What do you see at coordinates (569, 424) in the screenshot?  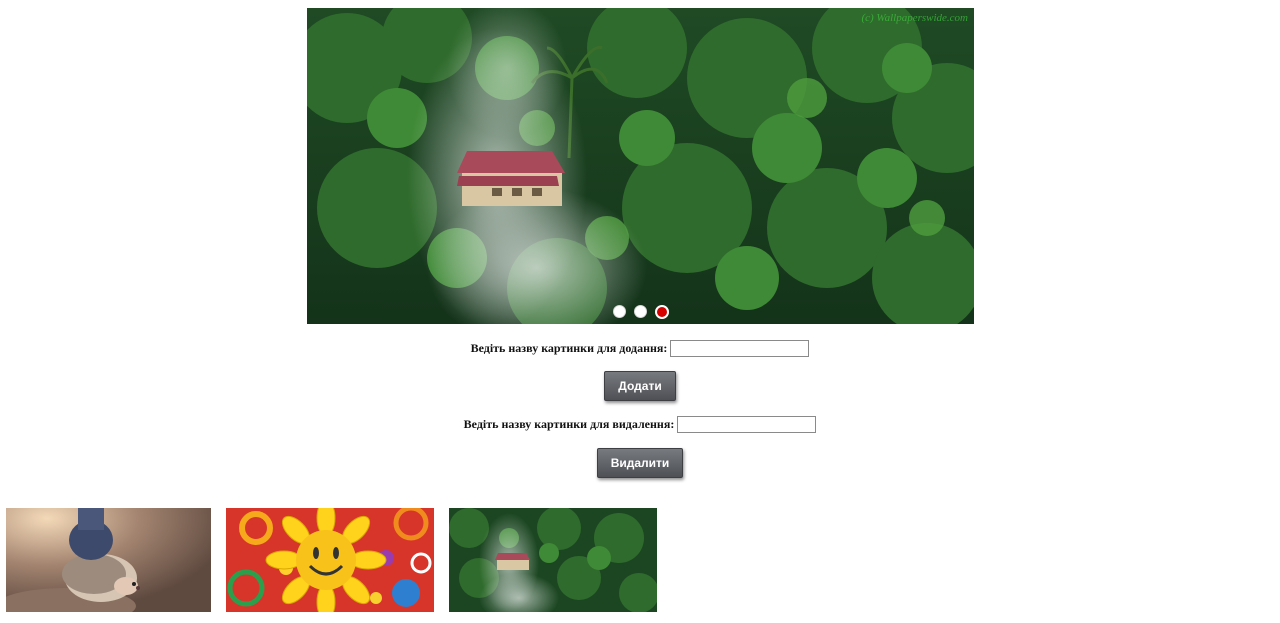 I see `delete-image-label: Ведіть назву картинки для видалення:` at bounding box center [569, 424].